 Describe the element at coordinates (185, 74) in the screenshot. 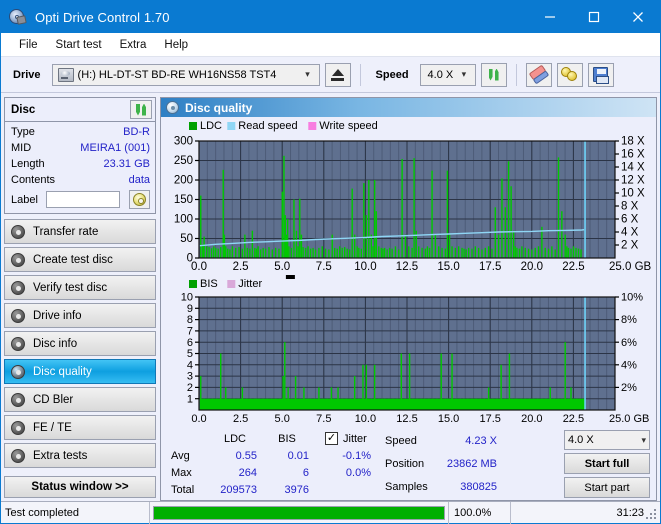

I see `drive-select: (H:) HL-DT-ST BD-RE WH16NS58 TST4 ▾` at that location.